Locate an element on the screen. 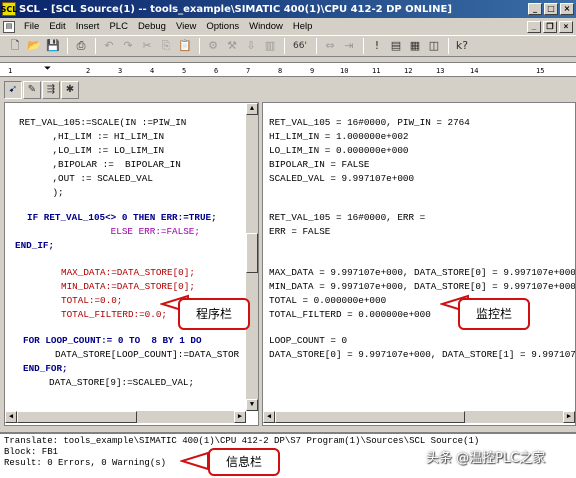  split-view-icon: ◫ is located at coordinates (434, 46).